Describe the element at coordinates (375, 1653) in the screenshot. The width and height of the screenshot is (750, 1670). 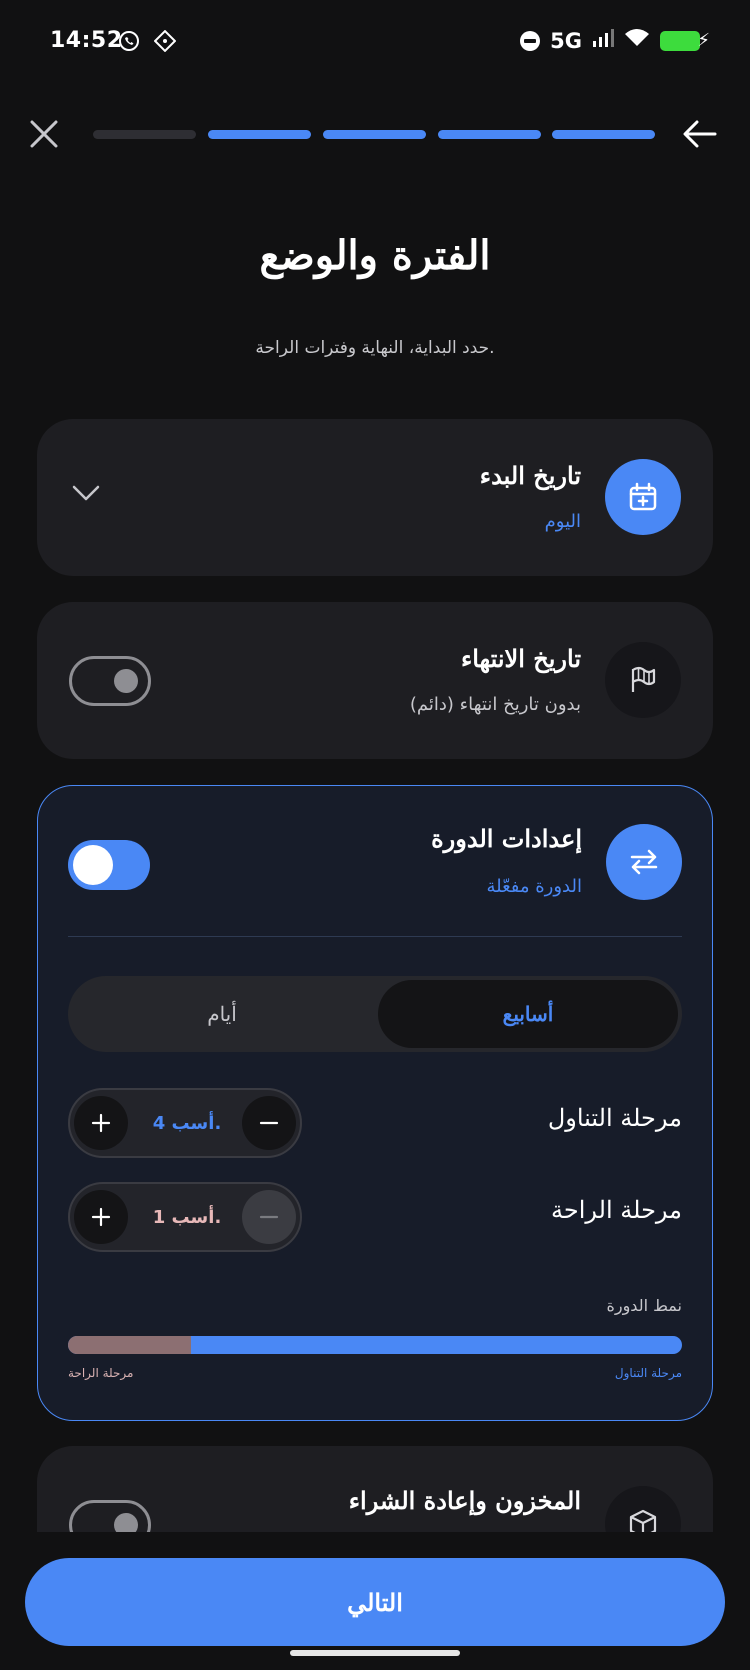
I see `home-indicator` at that location.